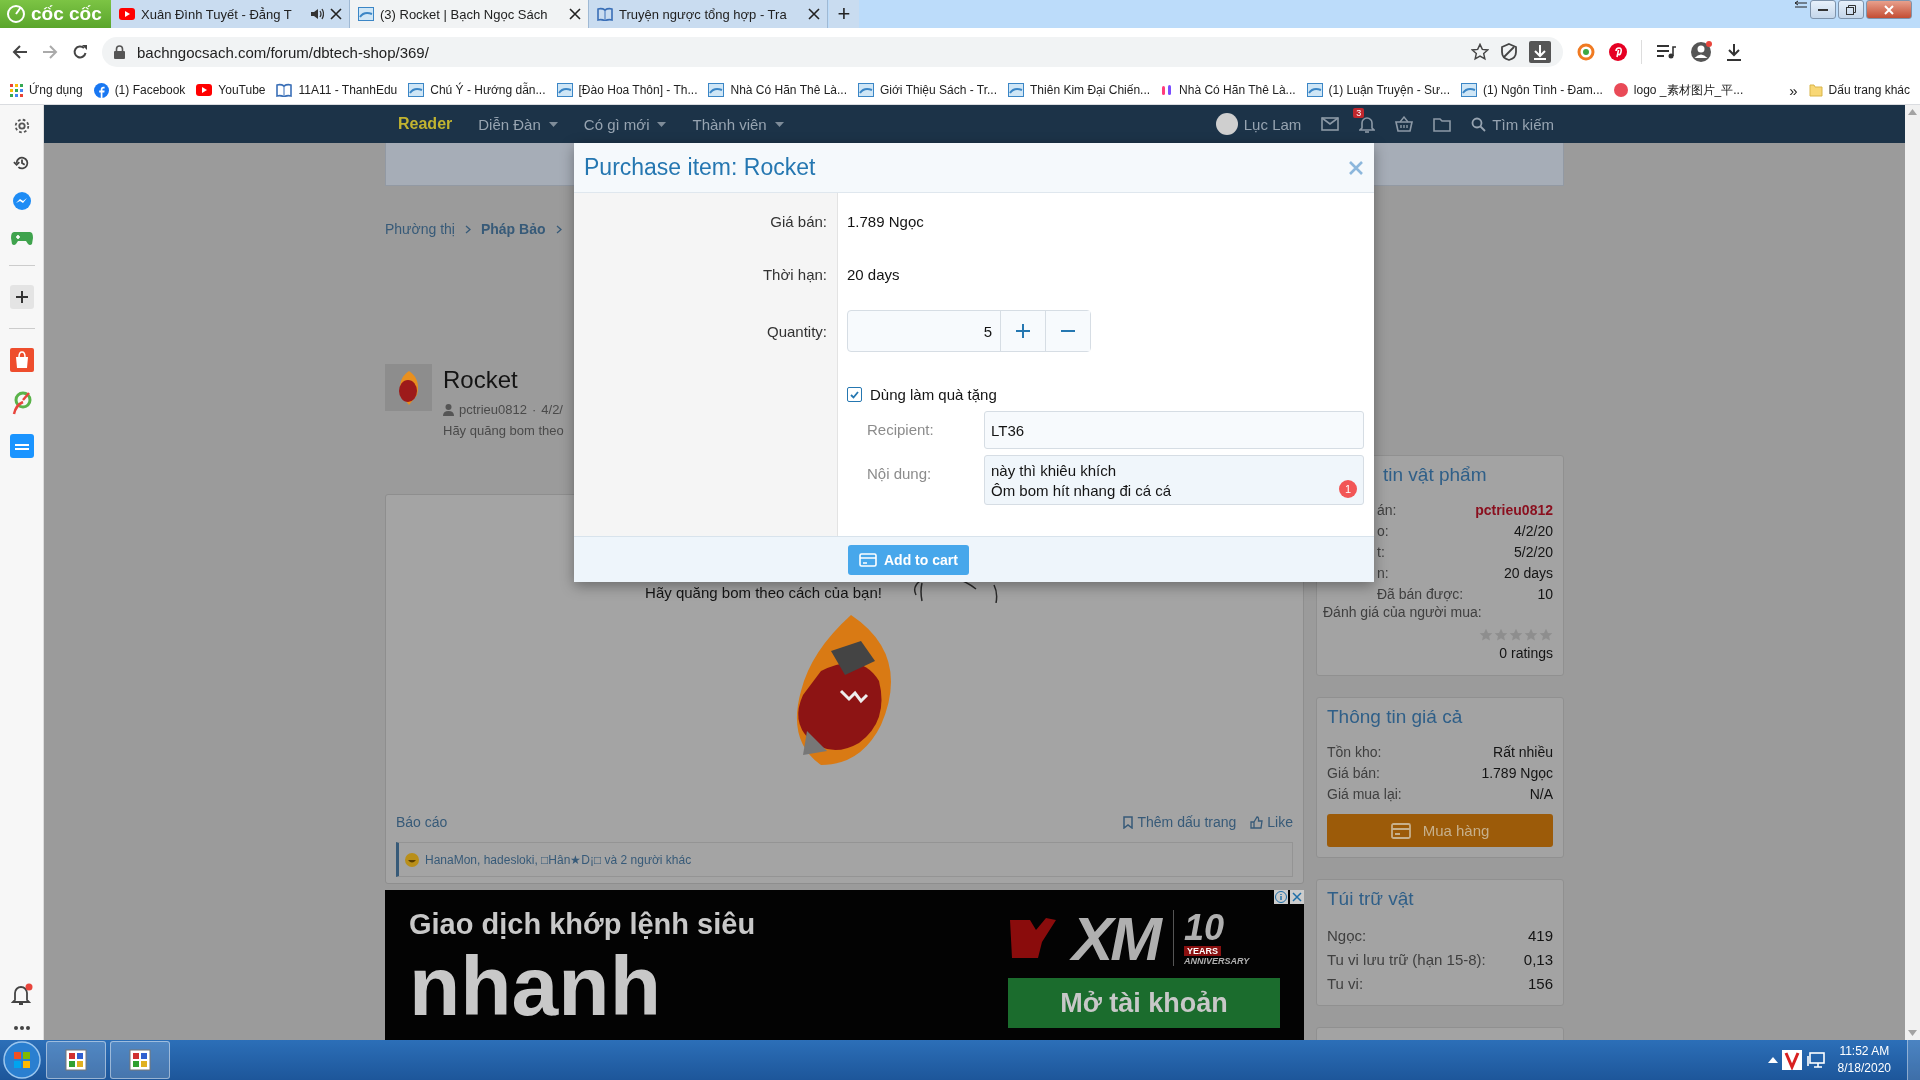 This screenshot has height=1080, width=1920. What do you see at coordinates (21, 297) in the screenshot?
I see `add-icon` at bounding box center [21, 297].